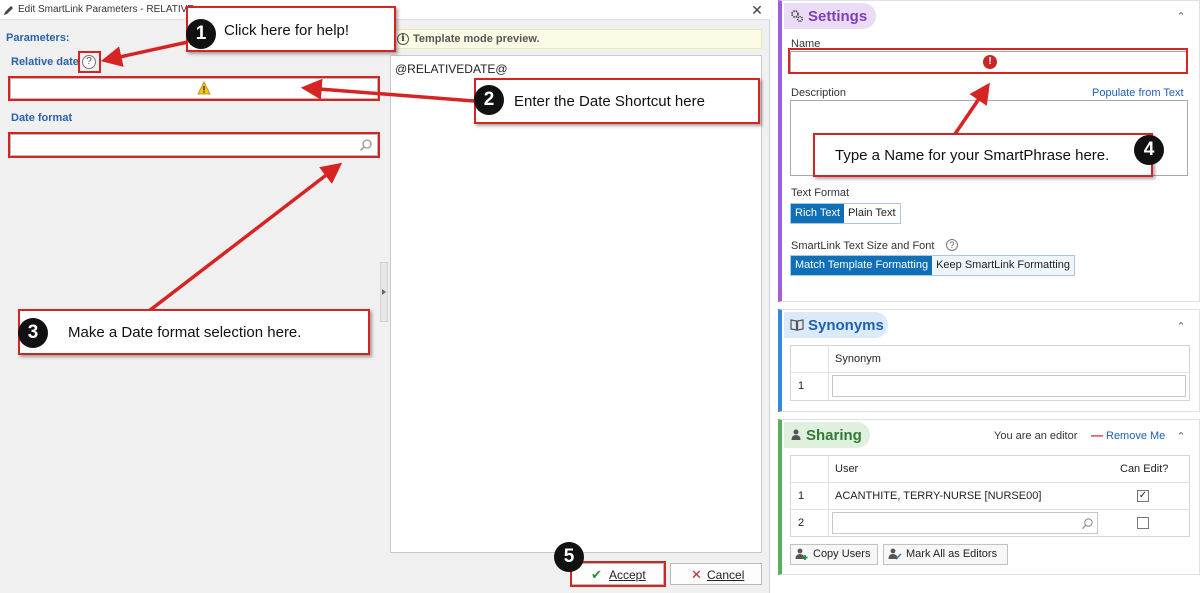 This screenshot has width=1200, height=593. What do you see at coordinates (801, 554) in the screenshot?
I see `copy-users-icon` at bounding box center [801, 554].